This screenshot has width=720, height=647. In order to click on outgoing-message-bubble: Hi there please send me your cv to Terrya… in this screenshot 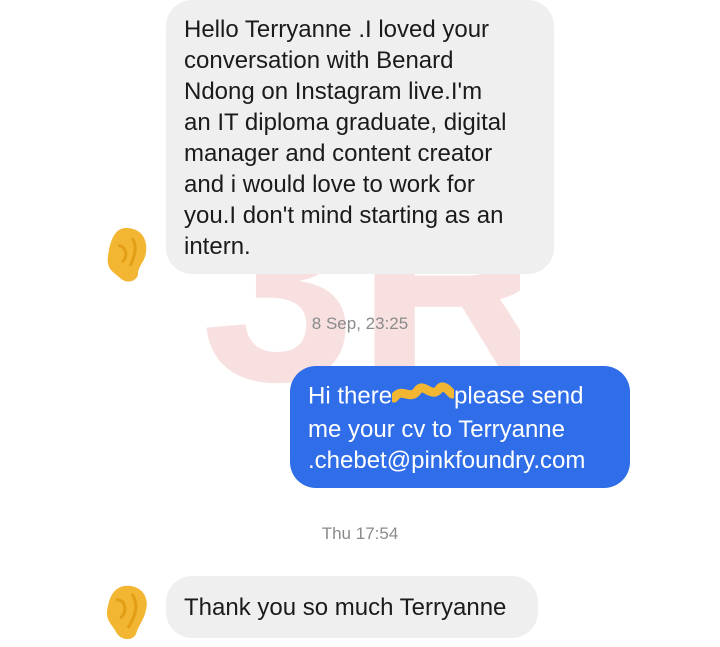, I will do `click(460, 427)`.